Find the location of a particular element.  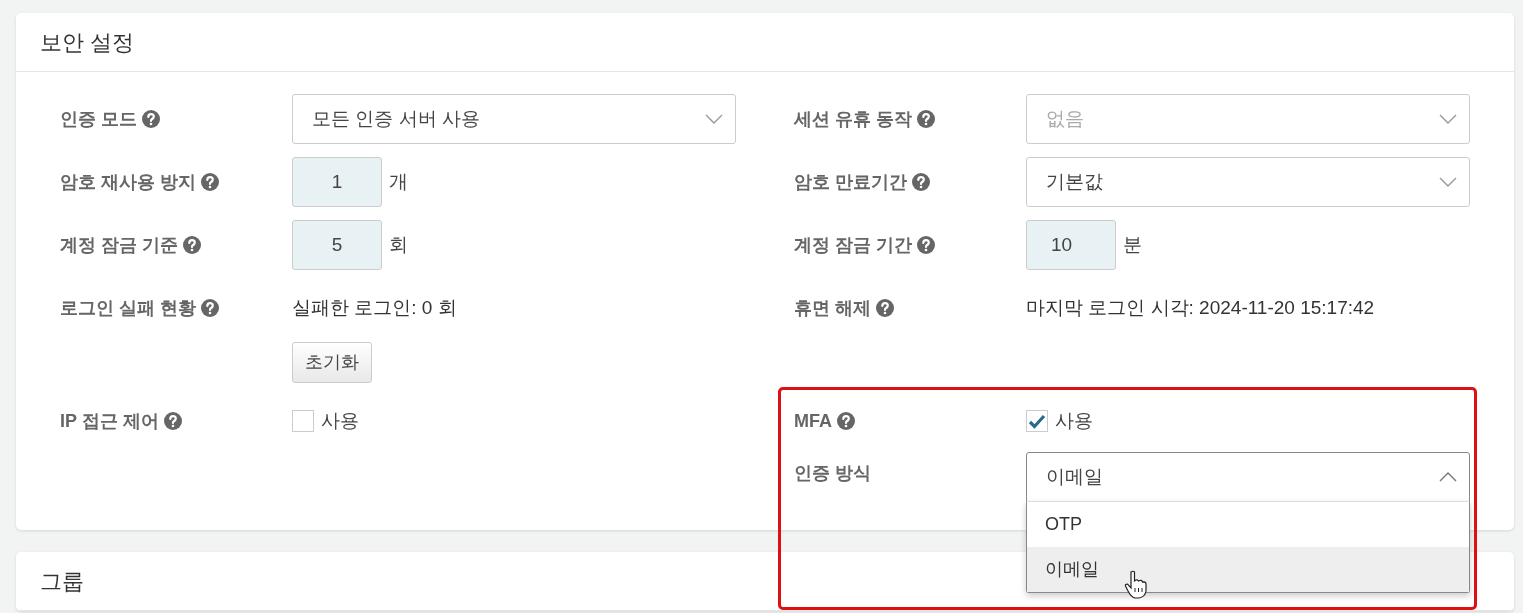

field-label: 암호 재사용 방지 is located at coordinates (128, 182).